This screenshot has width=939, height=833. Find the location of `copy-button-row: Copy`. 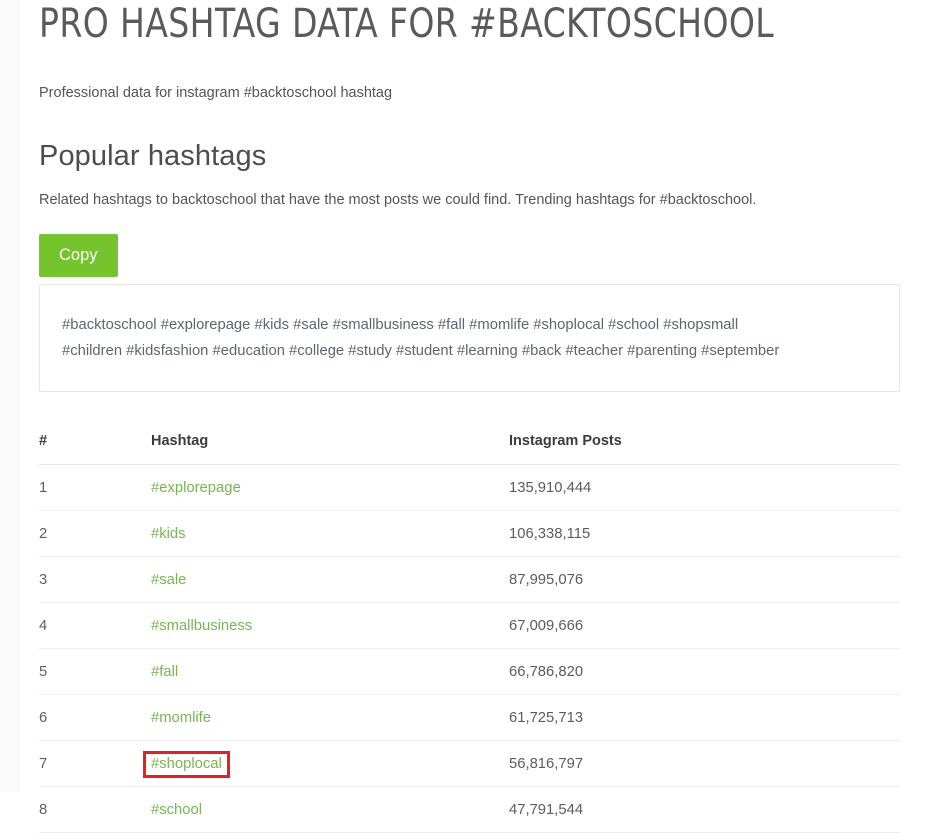

copy-button-row: Copy is located at coordinates (469, 243).